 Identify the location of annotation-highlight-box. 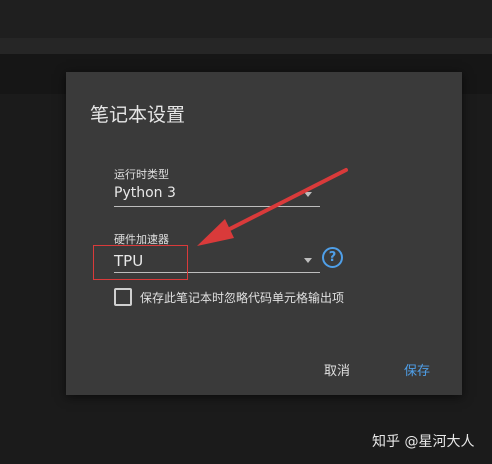
(140, 262).